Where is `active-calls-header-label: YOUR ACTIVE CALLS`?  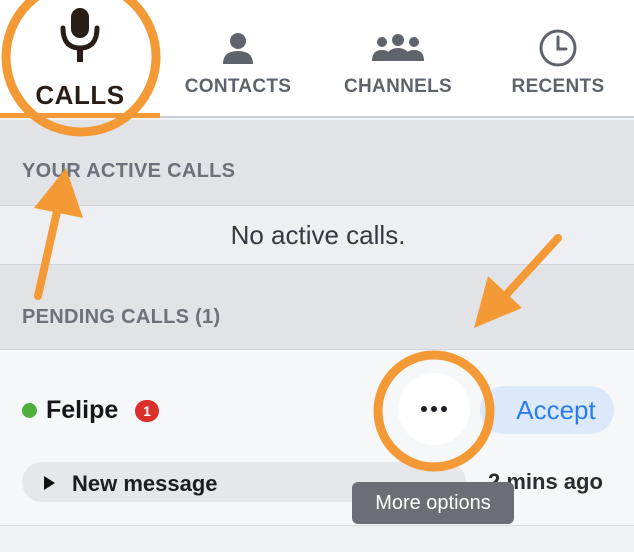
active-calls-header-label: YOUR ACTIVE CALLS is located at coordinates (129, 171).